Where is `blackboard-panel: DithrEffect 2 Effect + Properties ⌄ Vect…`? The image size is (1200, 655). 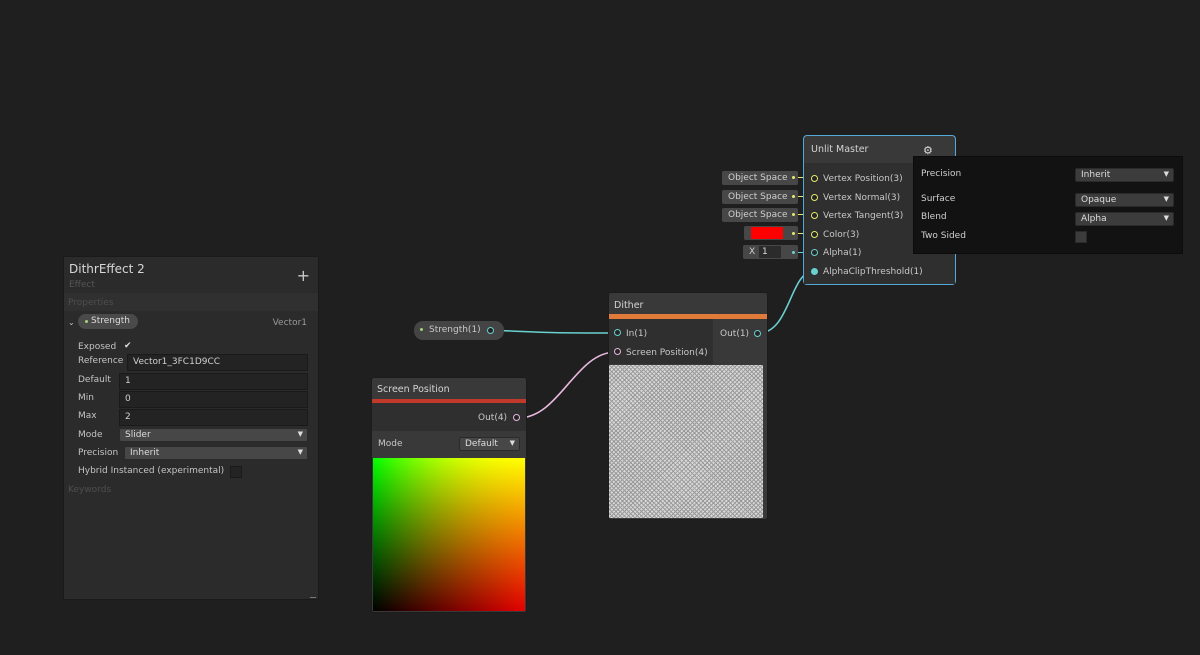
blackboard-panel: DithrEffect 2 Effect + Properties ⌄ Vect… is located at coordinates (191, 428).